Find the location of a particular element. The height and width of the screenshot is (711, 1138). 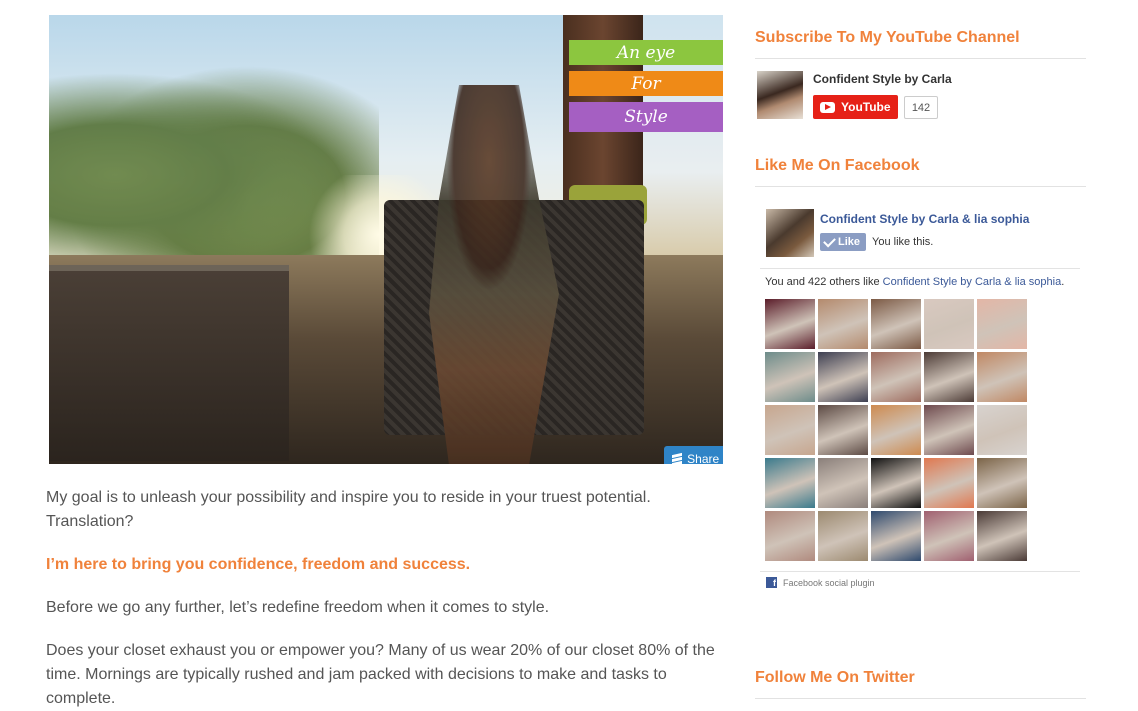

an-eye-for-style-logo: An eye For Style is located at coordinates (646, 89).